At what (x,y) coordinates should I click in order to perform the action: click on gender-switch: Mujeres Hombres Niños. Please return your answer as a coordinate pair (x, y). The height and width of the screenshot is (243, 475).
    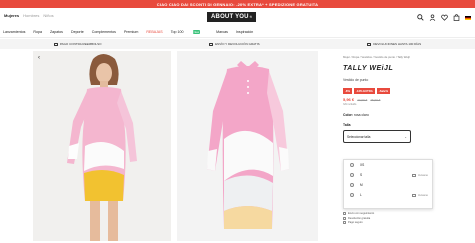
    Looking at the image, I should click on (29, 15).